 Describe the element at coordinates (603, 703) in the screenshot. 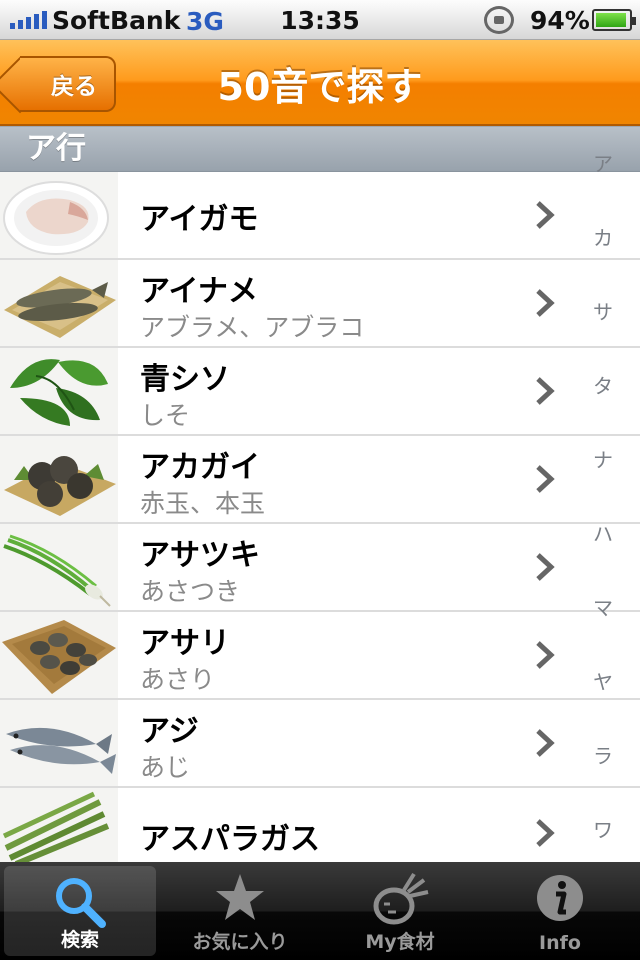

I see `index-item: ヤ` at that location.